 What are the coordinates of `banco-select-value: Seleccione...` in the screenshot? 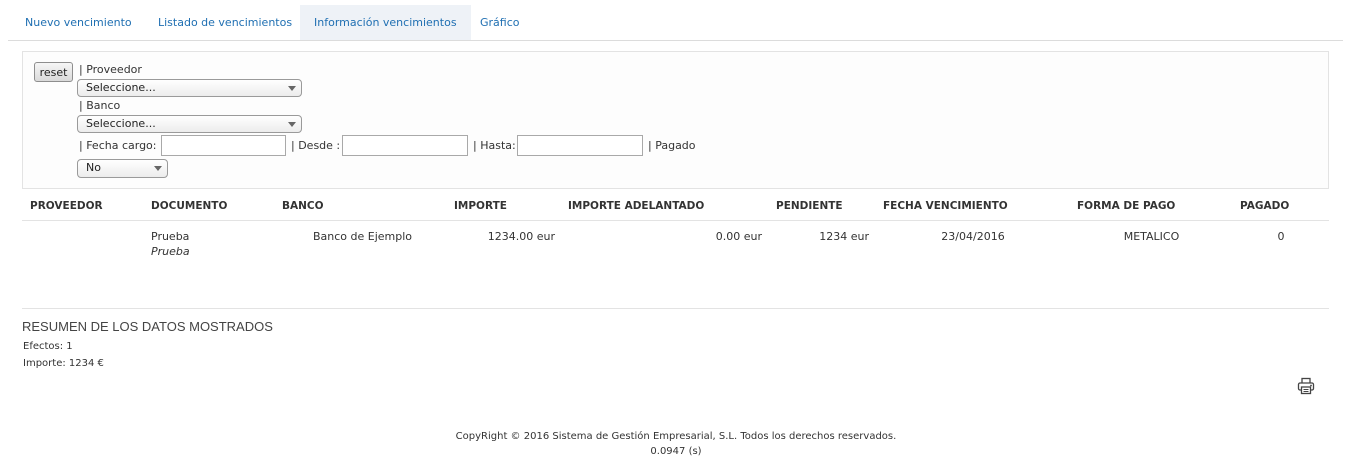 It's located at (121, 123).